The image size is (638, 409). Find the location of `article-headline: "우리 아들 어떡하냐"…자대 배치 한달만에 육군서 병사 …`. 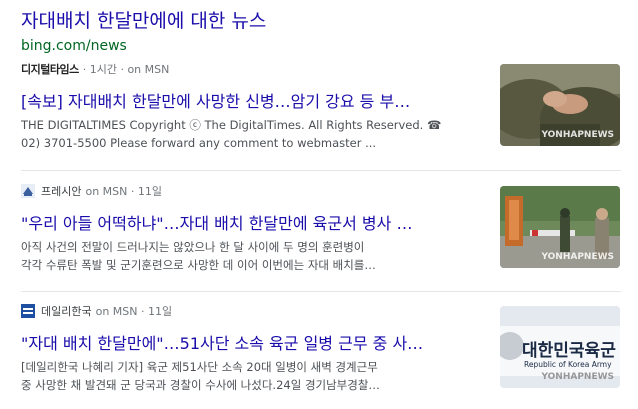

article-headline: "우리 아들 어떡하냐"…자대 배치 한달만에 육군서 병사 … is located at coordinates (255, 222).